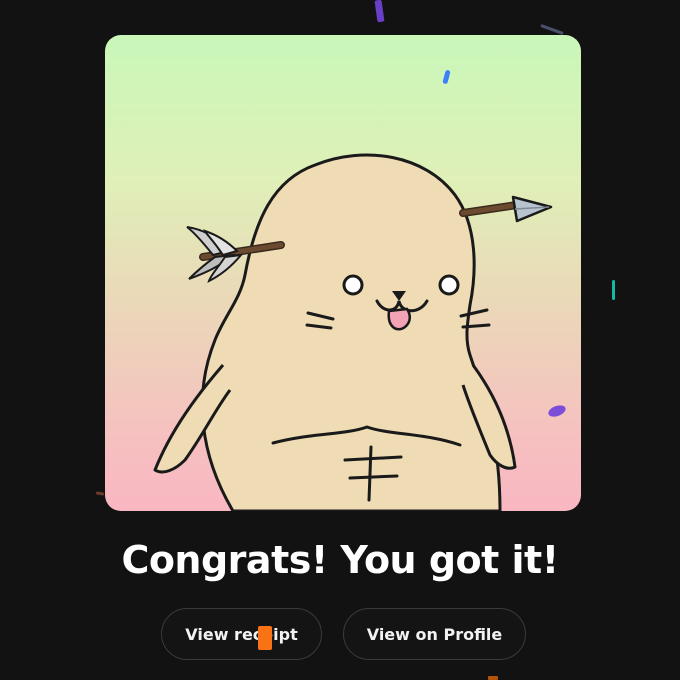 The width and height of the screenshot is (680, 680). I want to click on congrats-headline: Congrats! You got it!, so click(340, 560).